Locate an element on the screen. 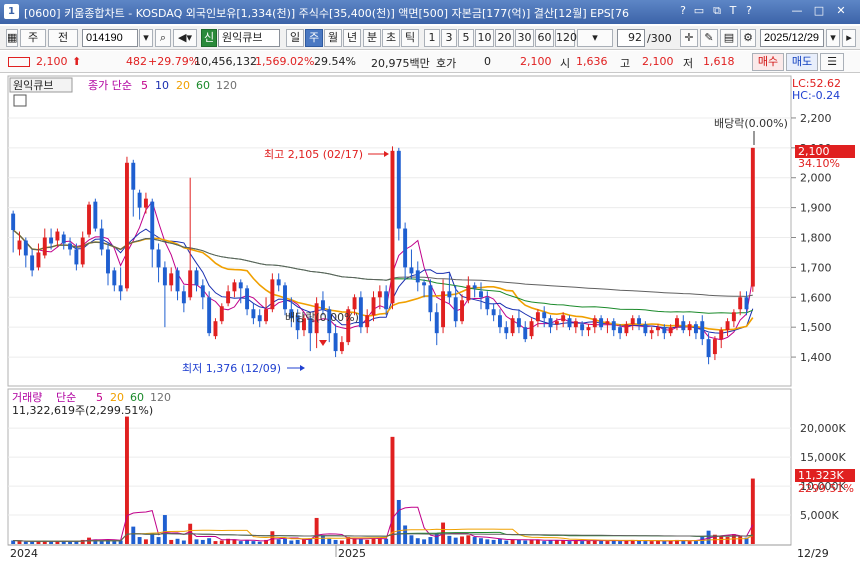 The width and height of the screenshot is (860, 563). price-tick-label: 1,800 is located at coordinates (816, 238).